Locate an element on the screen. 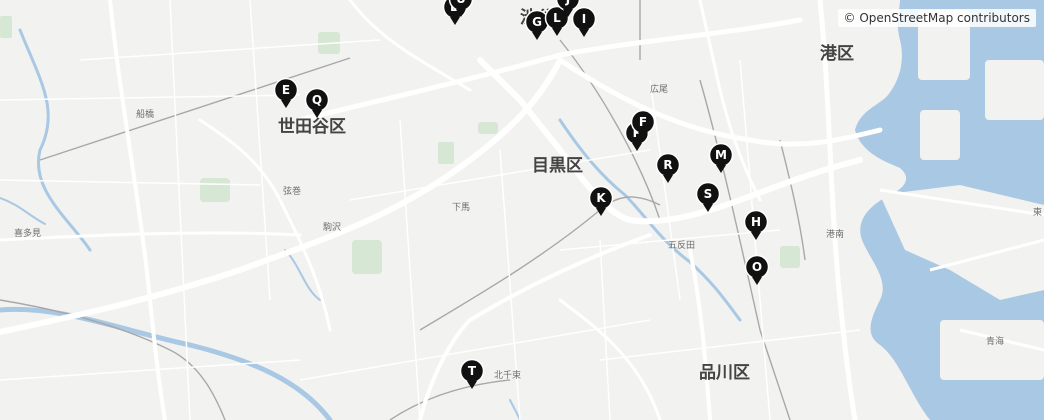 The height and width of the screenshot is (420, 1044). ward-label-shinagawa: 品川区 is located at coordinates (724, 373).